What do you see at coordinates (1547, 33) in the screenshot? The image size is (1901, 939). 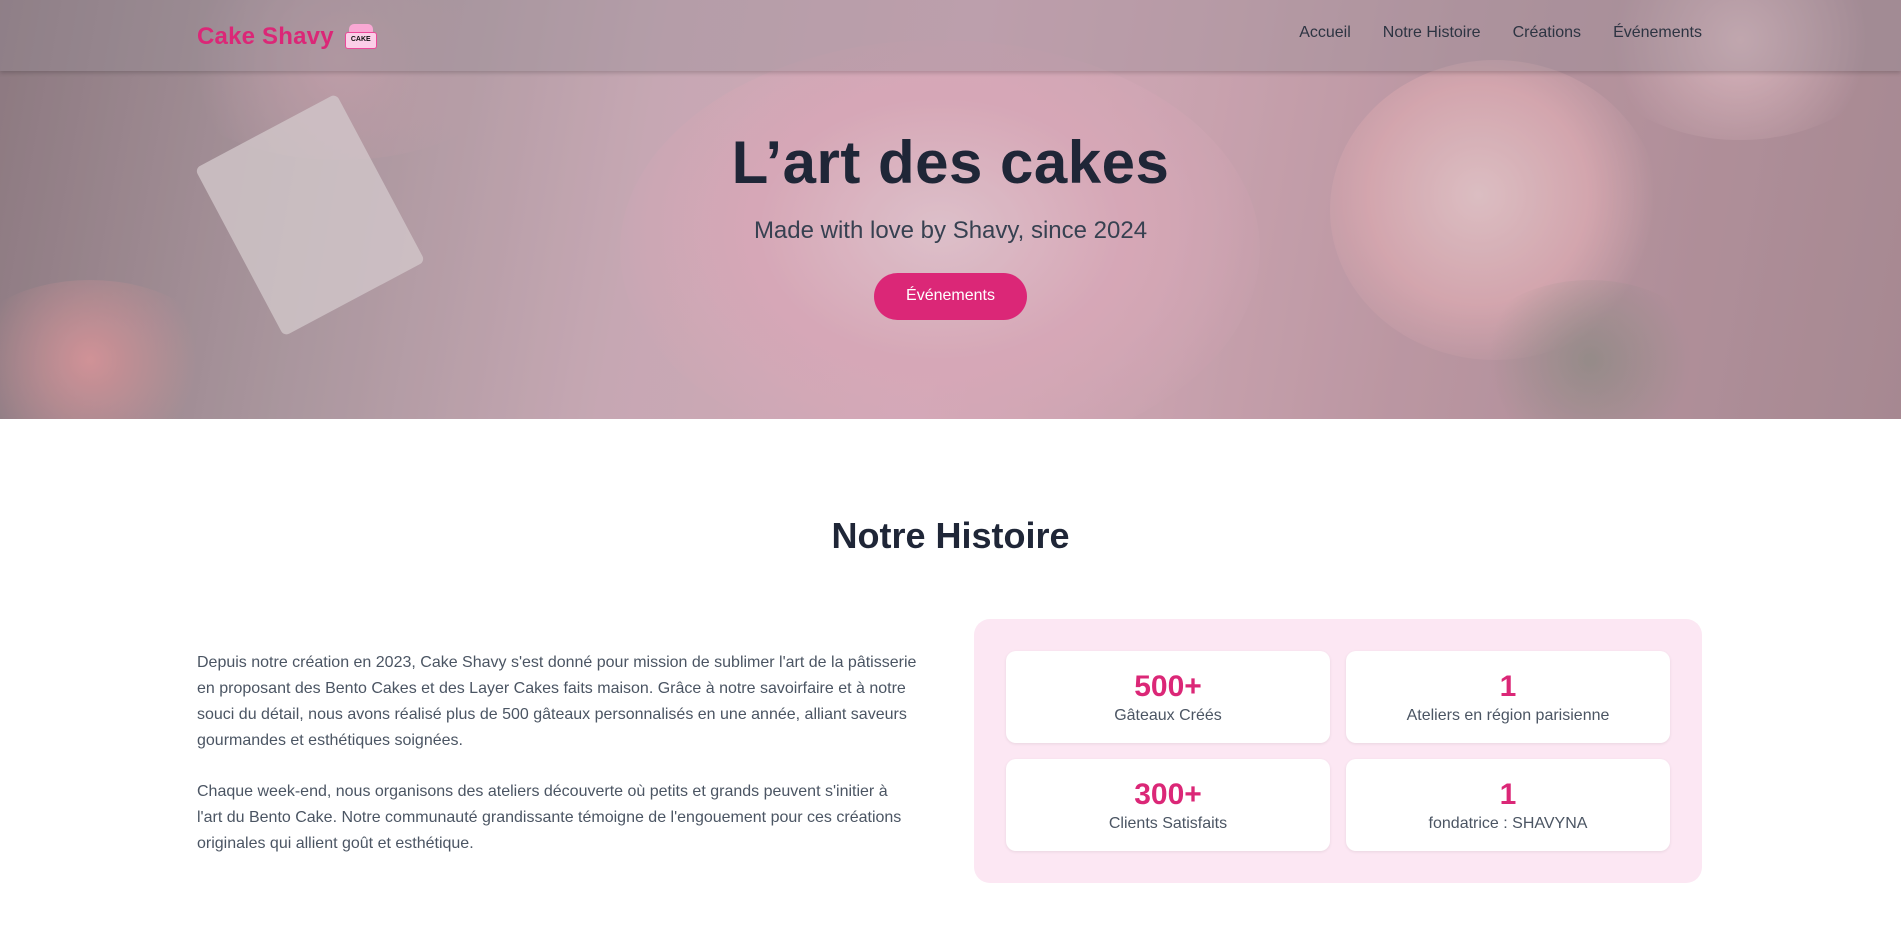 I see `nav-link-creations: Créations` at bounding box center [1547, 33].